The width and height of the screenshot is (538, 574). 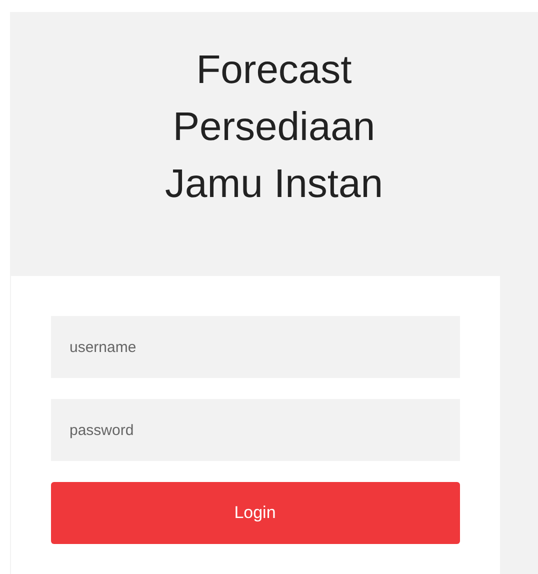 I want to click on login-button: Login, so click(x=255, y=513).